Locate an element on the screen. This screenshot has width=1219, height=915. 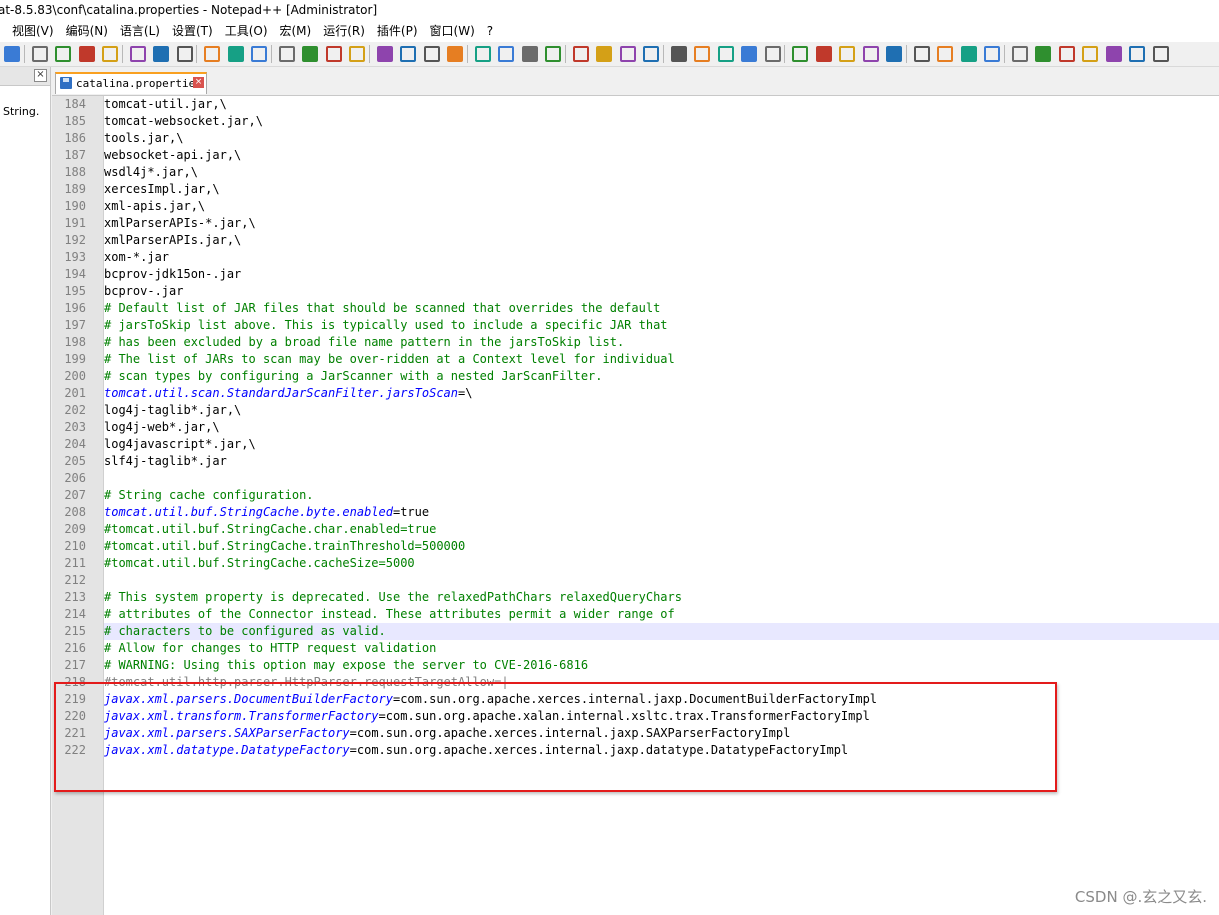
code-line: websocket-api.jar,\ is located at coordinates (172, 155).